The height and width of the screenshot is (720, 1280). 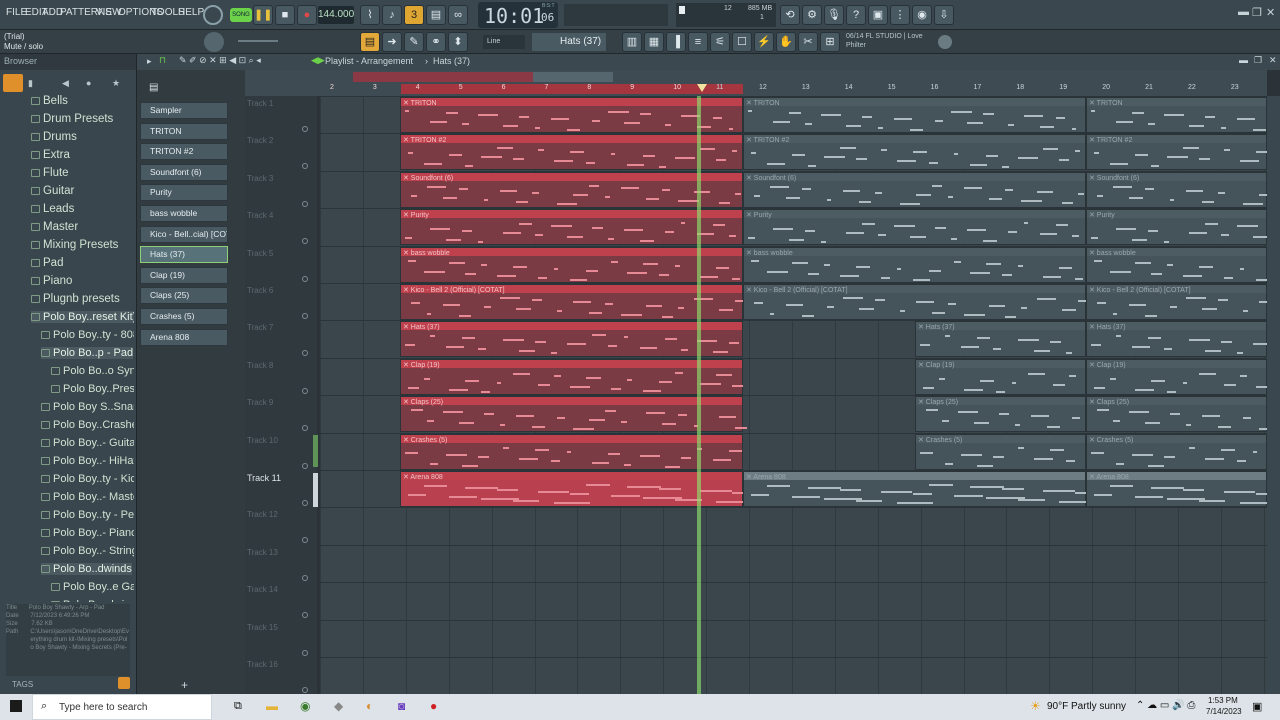 What do you see at coordinates (1176, 115) in the screenshot?
I see `playlist-clip: ✕ TRITON` at bounding box center [1176, 115].